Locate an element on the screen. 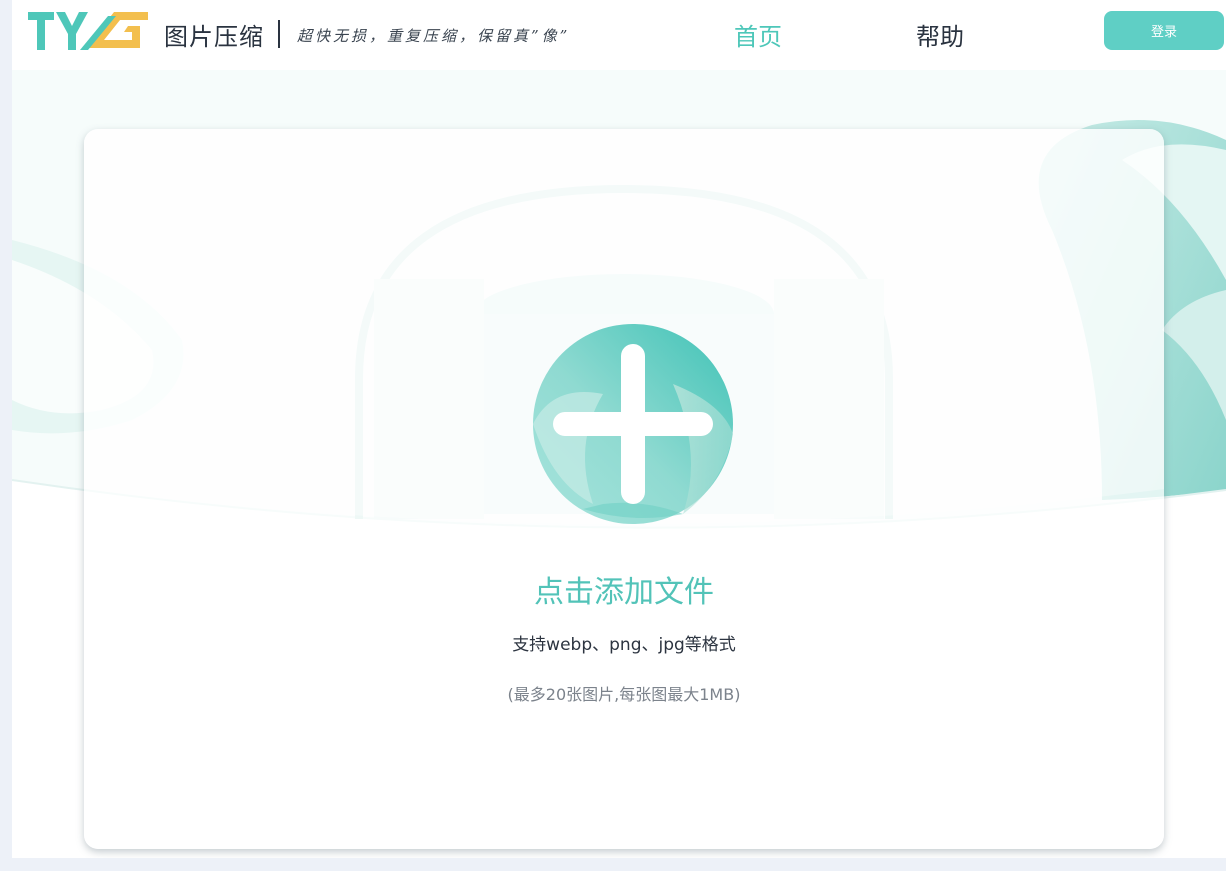 The width and height of the screenshot is (1226, 871). plus-icon is located at coordinates (633, 424).